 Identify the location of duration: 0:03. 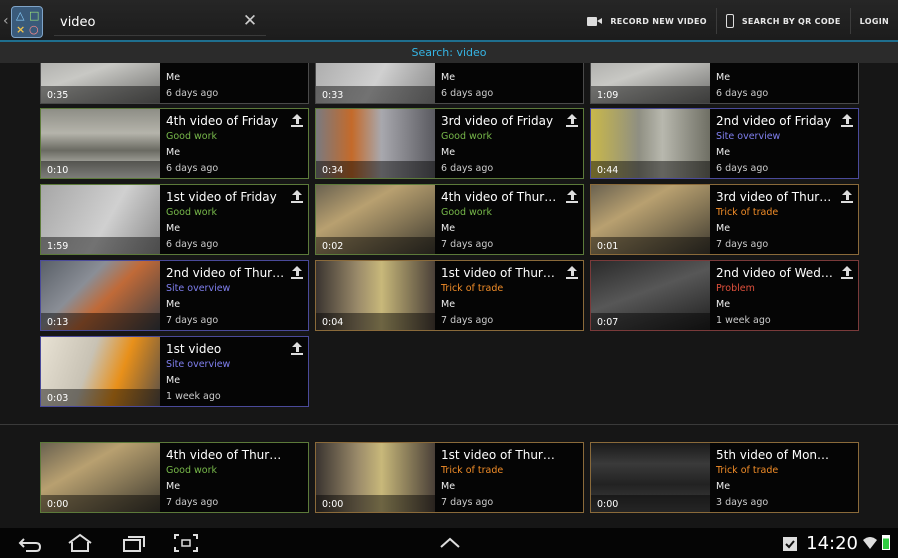
(58, 398).